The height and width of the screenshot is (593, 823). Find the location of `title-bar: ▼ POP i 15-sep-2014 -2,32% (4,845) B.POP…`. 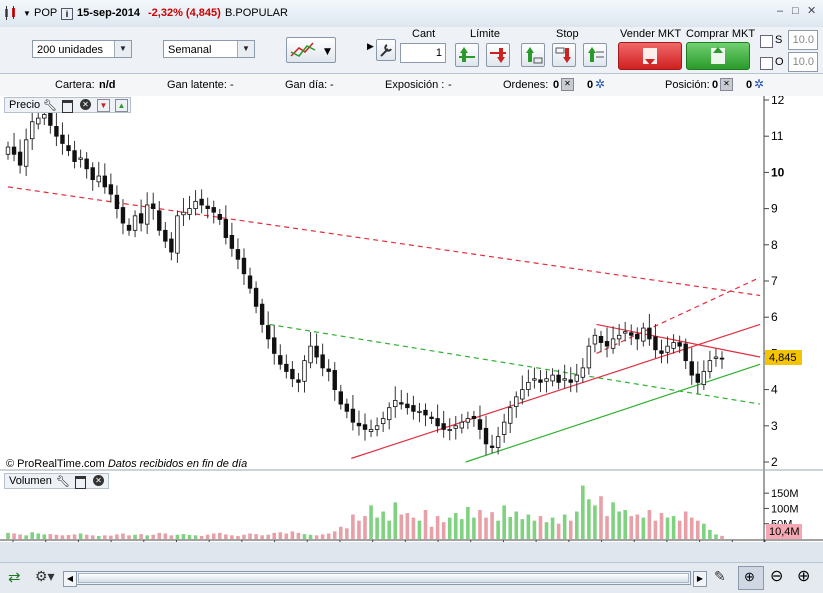

title-bar: ▼ POP i 15-sep-2014 -2,32% (4,845) B.POP… is located at coordinates (411, 14).